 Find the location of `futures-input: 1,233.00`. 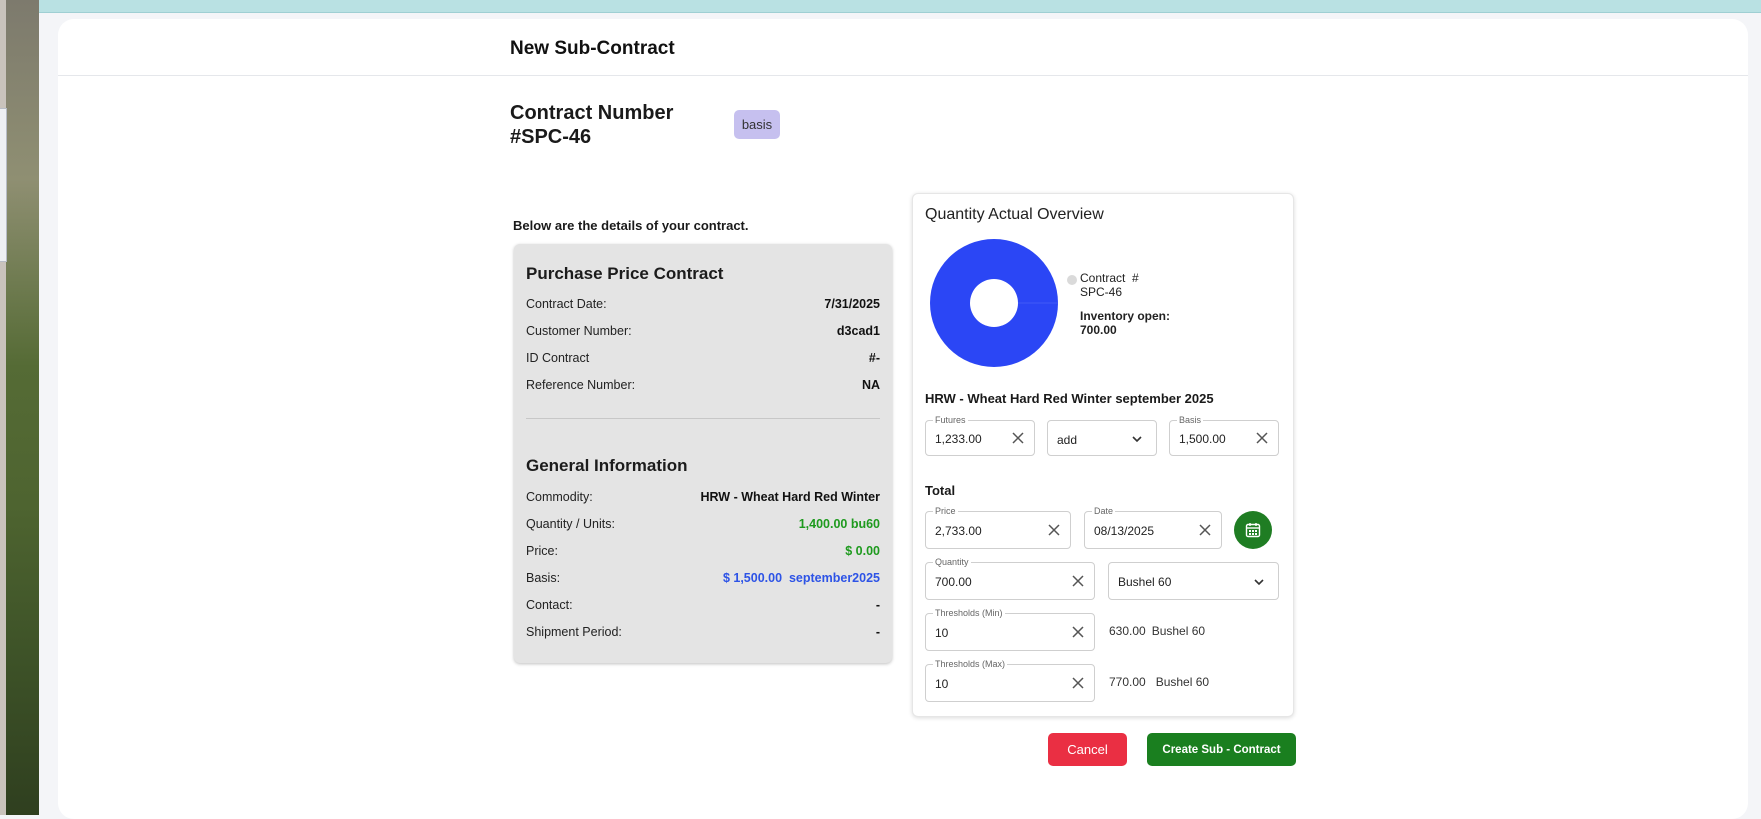

futures-input: 1,233.00 is located at coordinates (958, 439).